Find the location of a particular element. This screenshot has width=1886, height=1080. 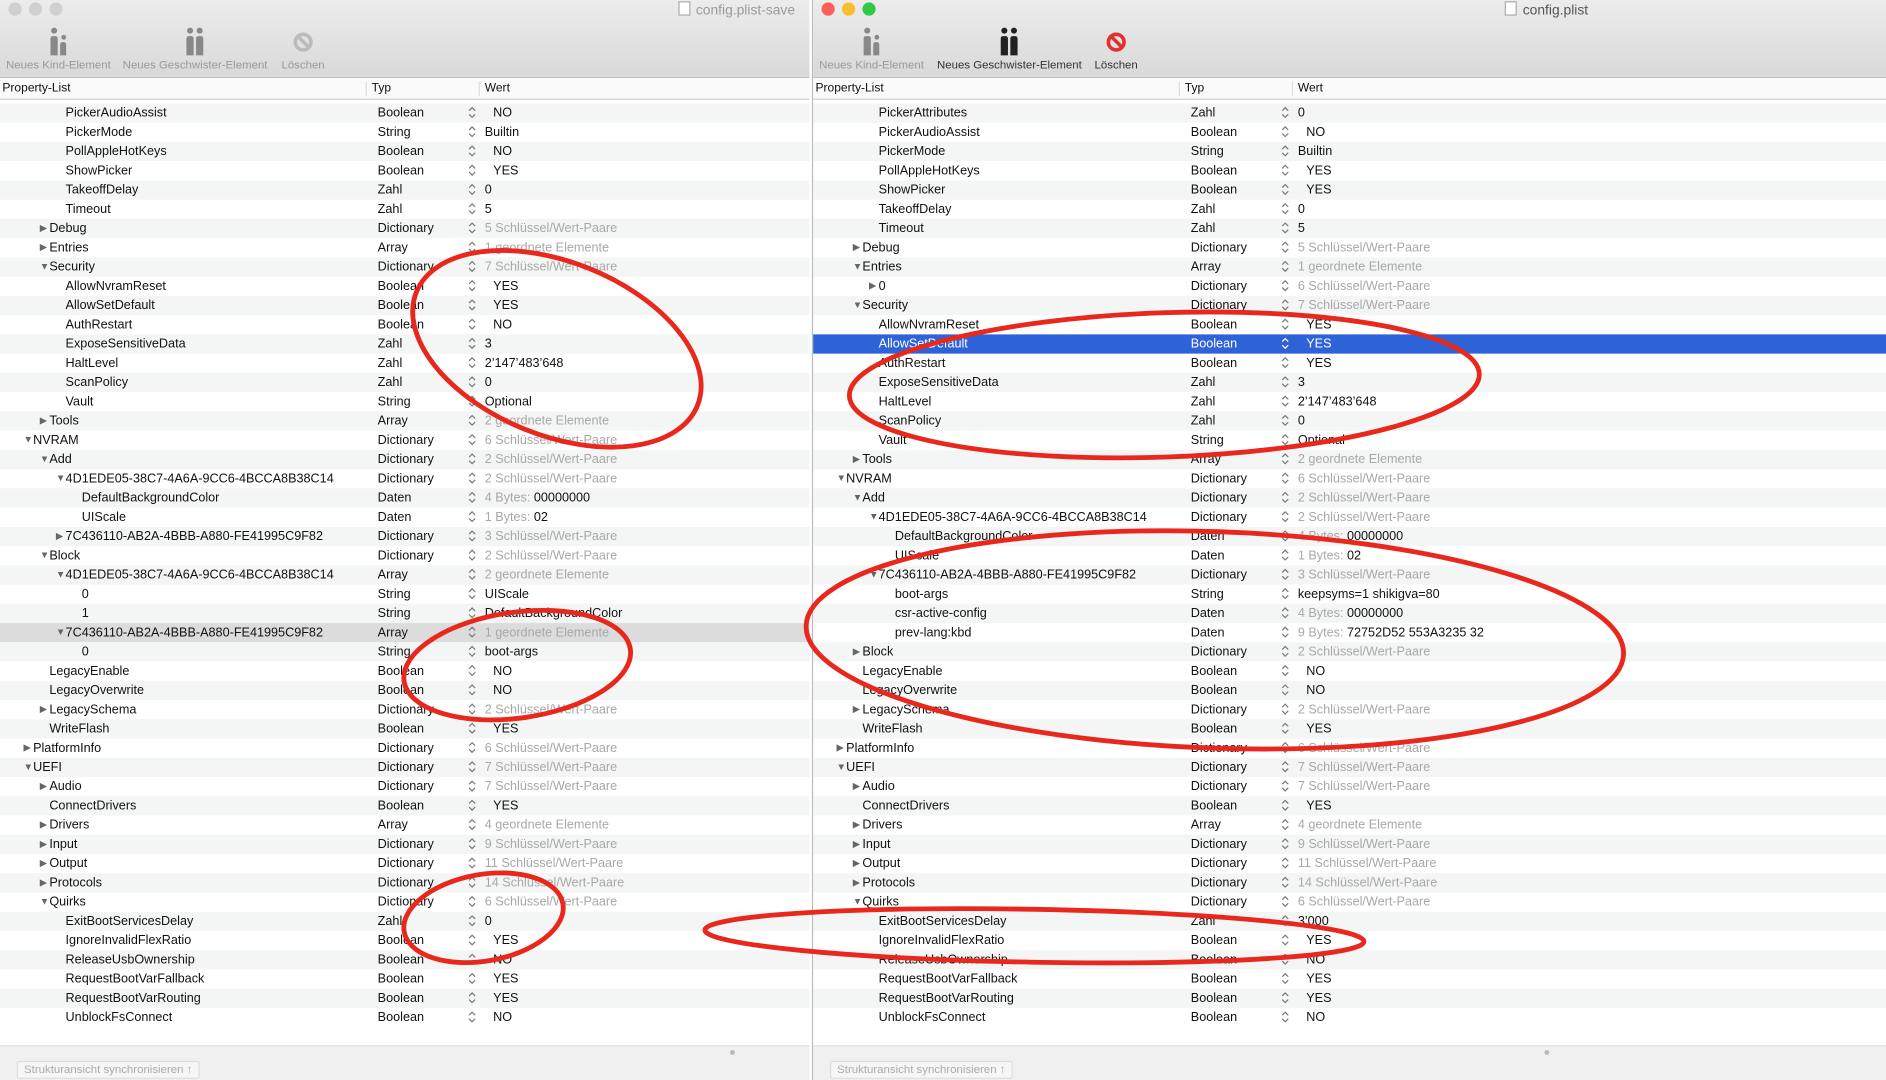

table-row: AuthRestart Boolean NO is located at coordinates (404, 324).